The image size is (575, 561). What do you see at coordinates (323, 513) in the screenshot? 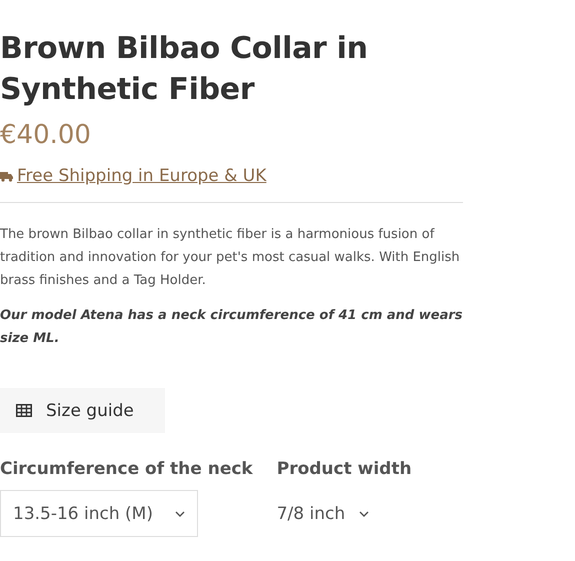
I see `option-select: 7/8 inch` at bounding box center [323, 513].